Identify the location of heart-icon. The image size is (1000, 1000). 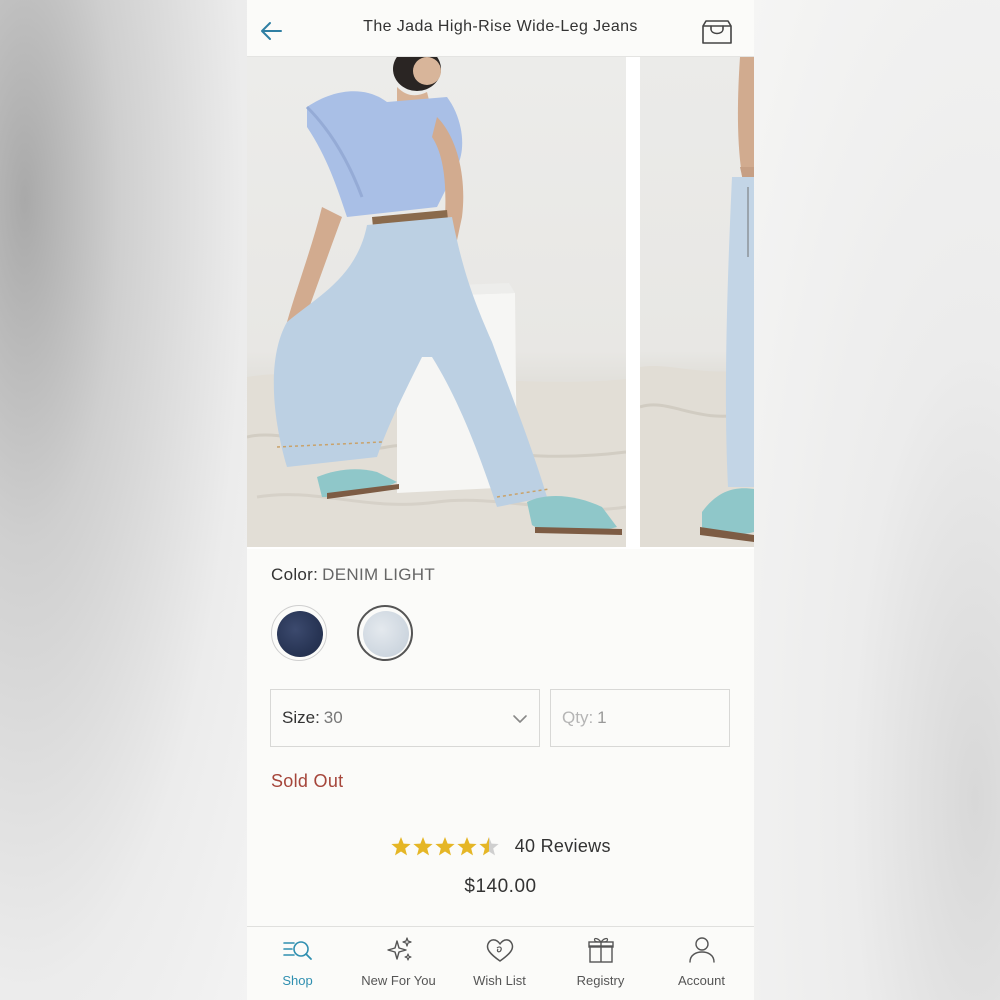
(500, 950).